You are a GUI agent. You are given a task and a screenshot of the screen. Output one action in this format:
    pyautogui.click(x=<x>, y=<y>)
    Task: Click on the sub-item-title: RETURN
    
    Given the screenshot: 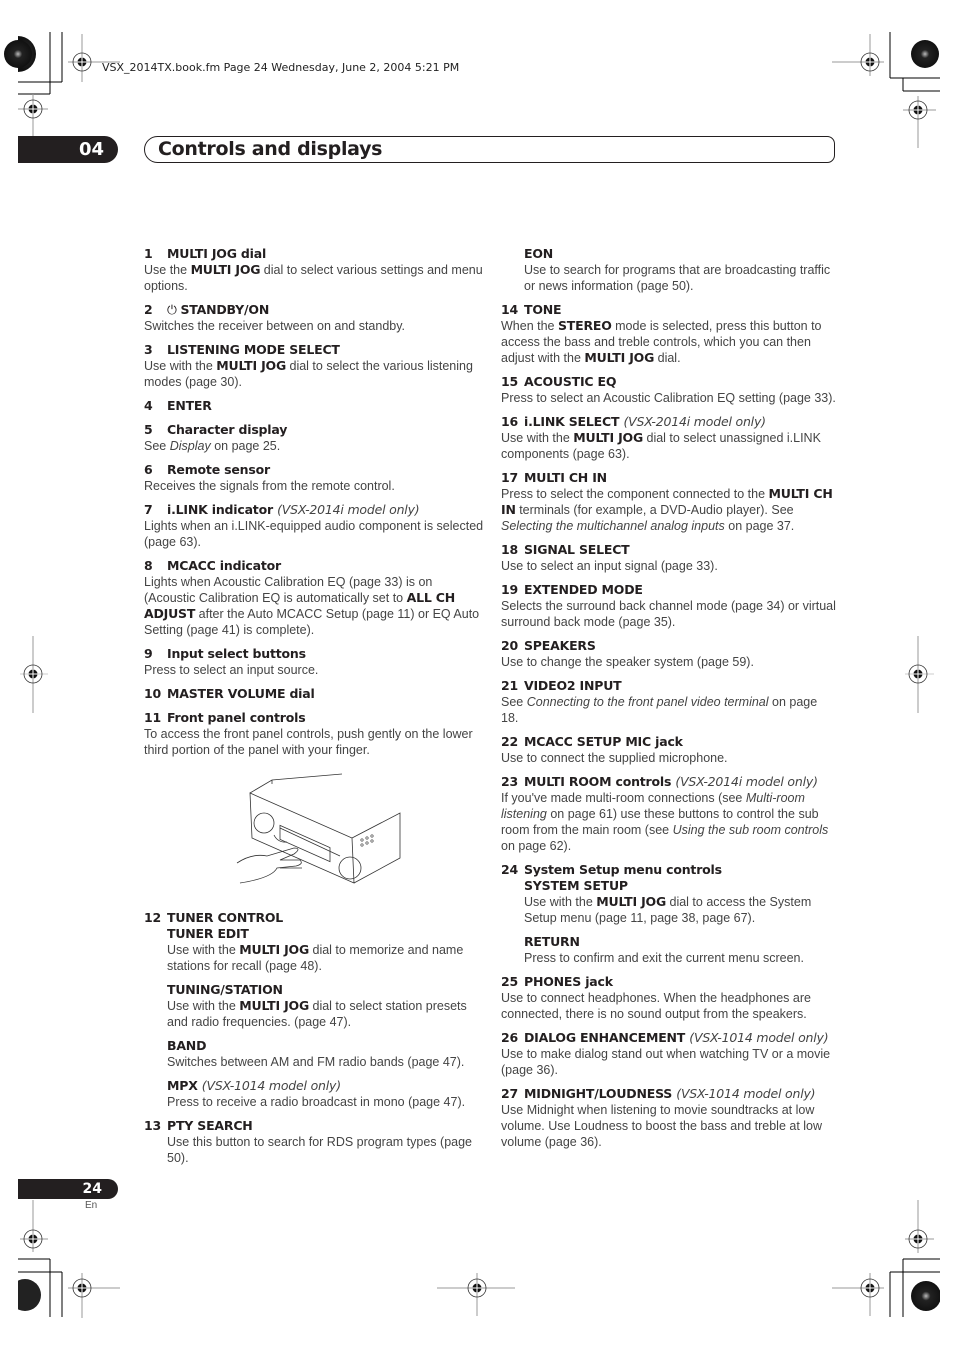 What is the action you would take?
    pyautogui.click(x=552, y=941)
    